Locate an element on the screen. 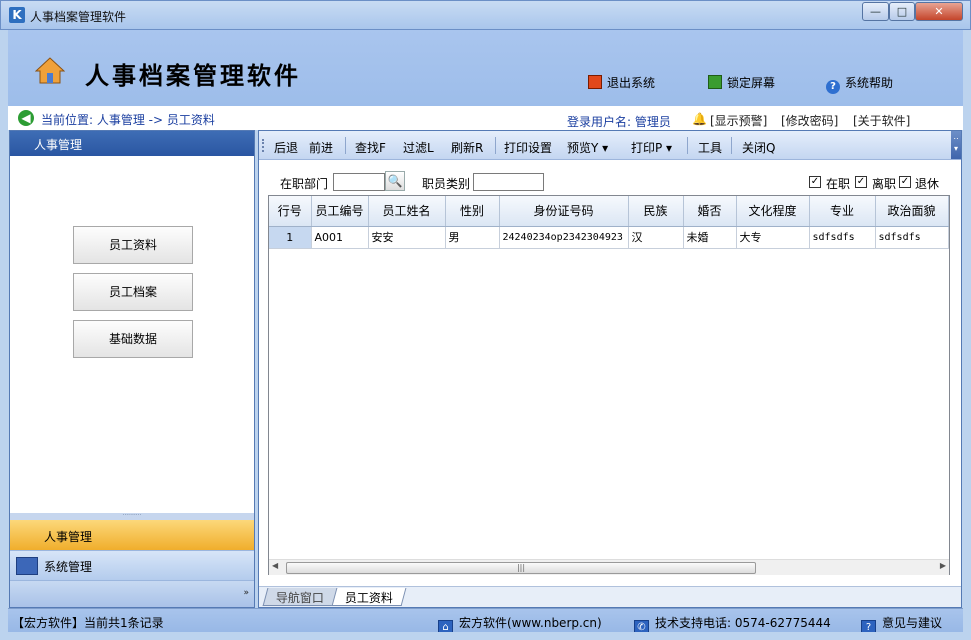 The height and width of the screenshot is (640, 971). active-label: 在职 is located at coordinates (838, 184).